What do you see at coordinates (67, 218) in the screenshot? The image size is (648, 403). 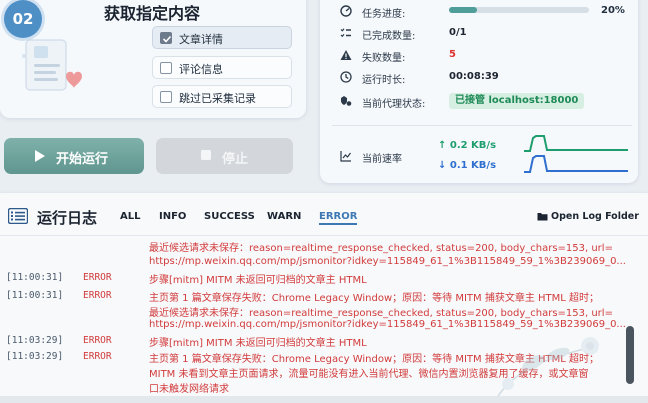 I see `log-title: 运行日志` at bounding box center [67, 218].